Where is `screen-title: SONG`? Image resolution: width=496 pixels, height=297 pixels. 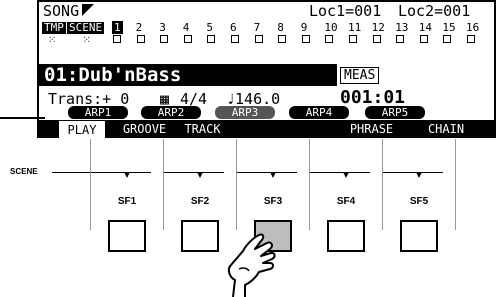
screen-title: SONG is located at coordinates (61, 11).